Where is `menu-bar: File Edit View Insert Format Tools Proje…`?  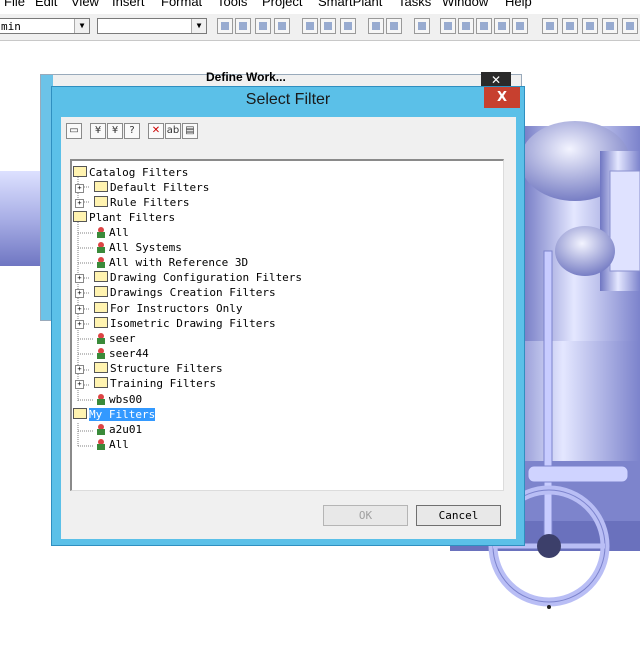
menu-bar: File Edit View Insert Format Tools Proje… is located at coordinates (320, 5).